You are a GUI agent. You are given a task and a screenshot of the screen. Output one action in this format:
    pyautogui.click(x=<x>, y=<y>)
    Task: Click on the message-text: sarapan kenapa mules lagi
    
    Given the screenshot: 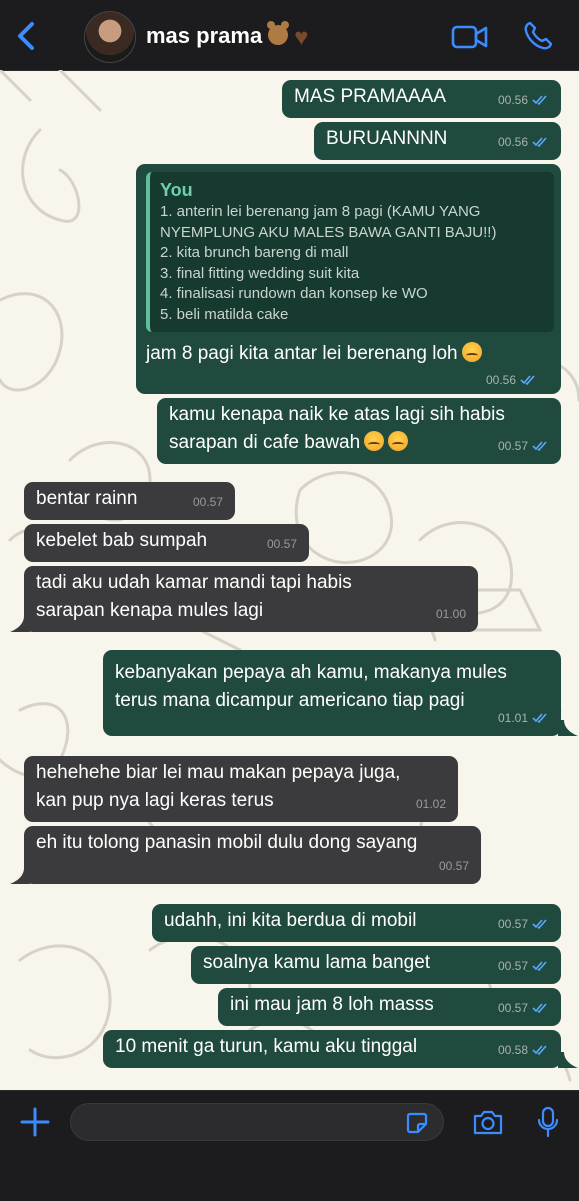 What is the action you would take?
    pyautogui.click(x=150, y=610)
    